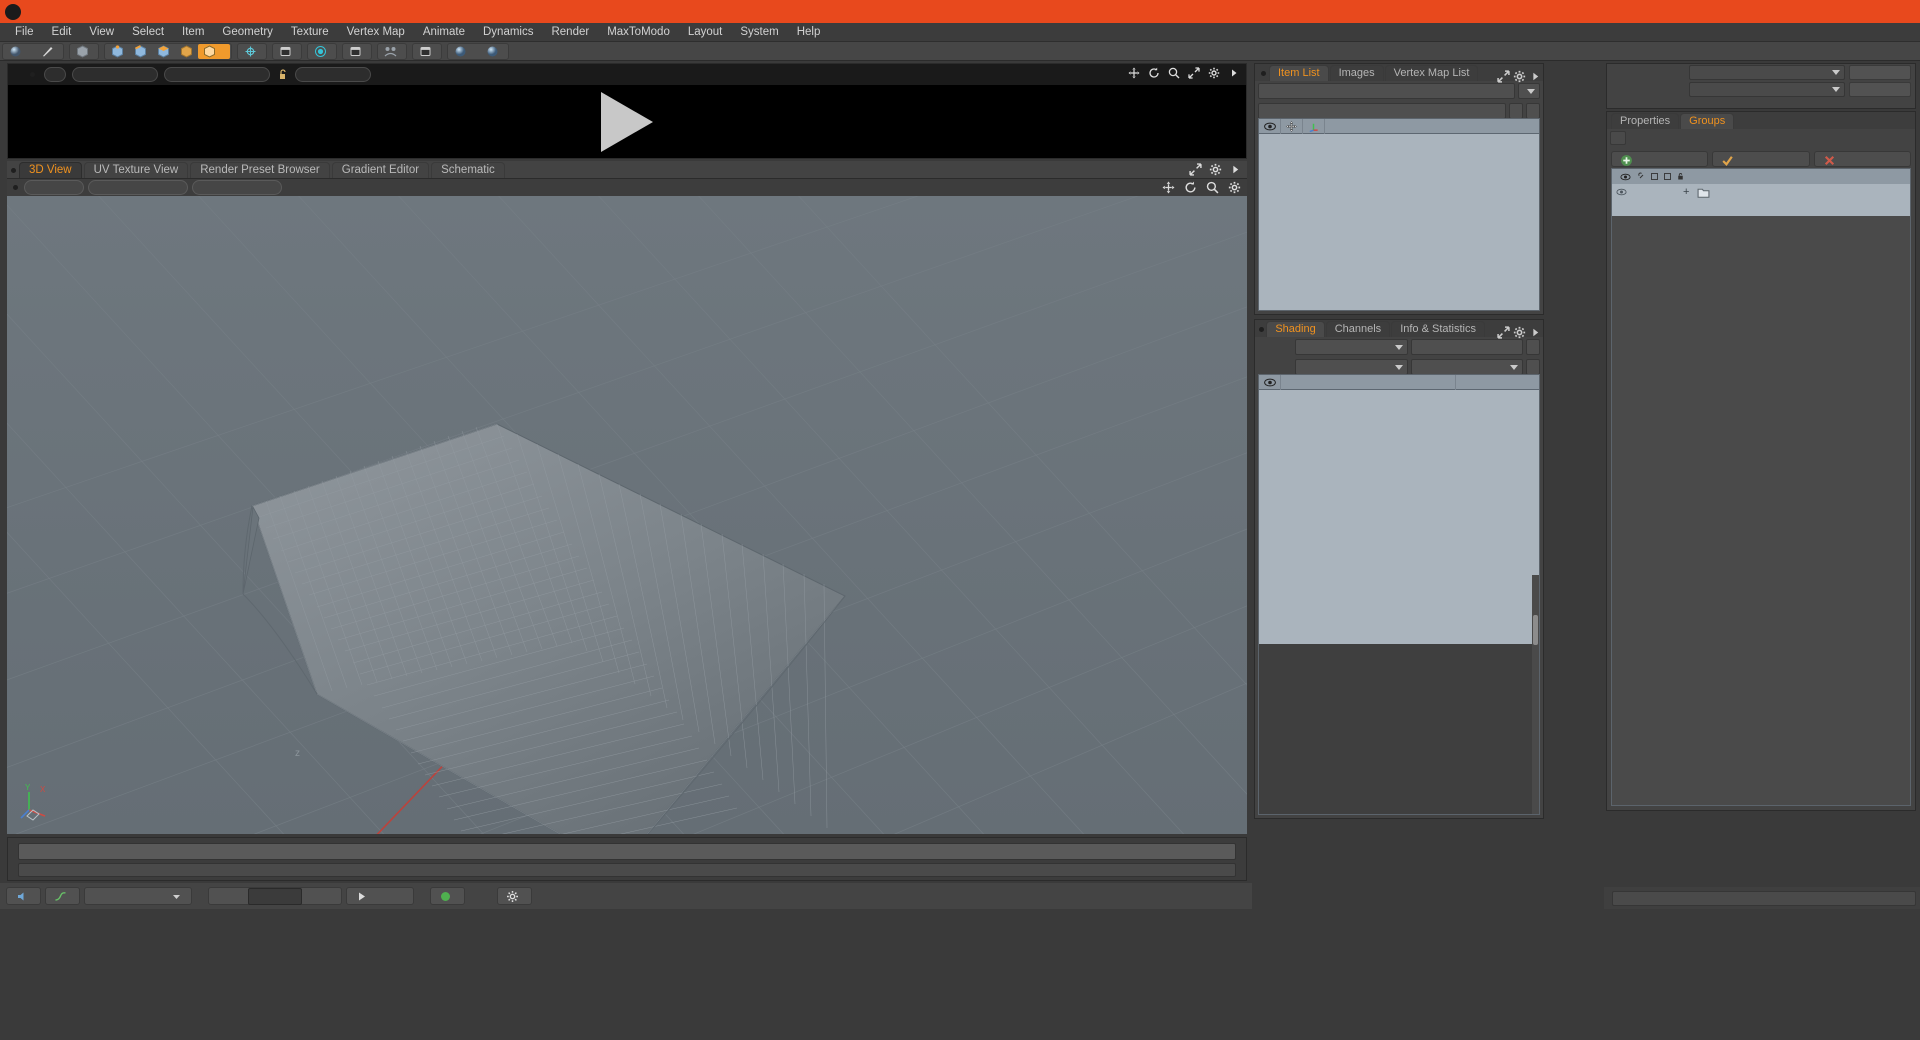  What do you see at coordinates (392, 51) in the screenshot?
I see `select-through-button` at bounding box center [392, 51].